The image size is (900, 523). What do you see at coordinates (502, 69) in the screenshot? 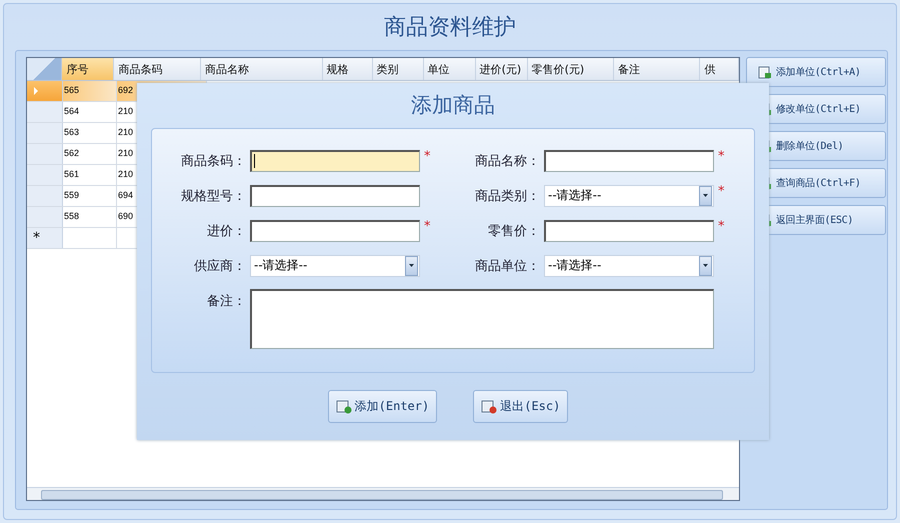
I see `column-header: 进价(元)` at bounding box center [502, 69].